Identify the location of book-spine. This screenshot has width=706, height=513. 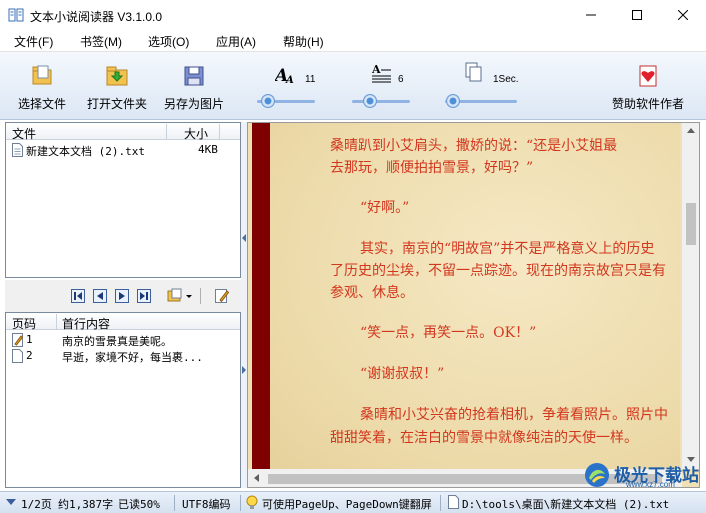
(261, 305).